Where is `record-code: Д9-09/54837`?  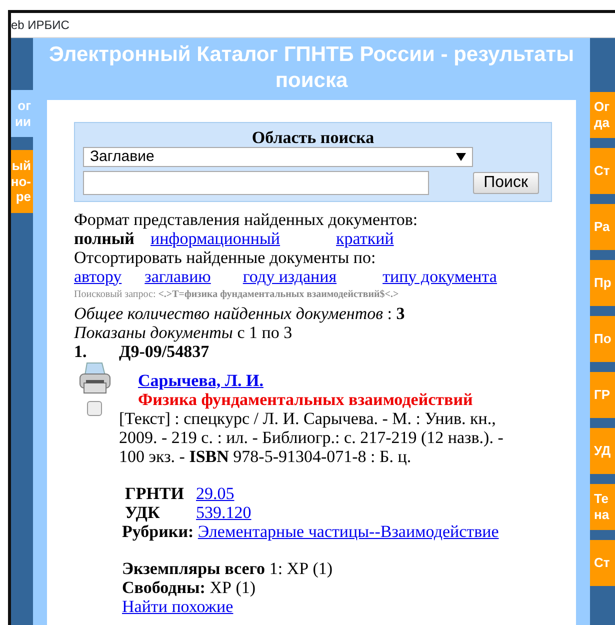 record-code: Д9-09/54837 is located at coordinates (164, 351).